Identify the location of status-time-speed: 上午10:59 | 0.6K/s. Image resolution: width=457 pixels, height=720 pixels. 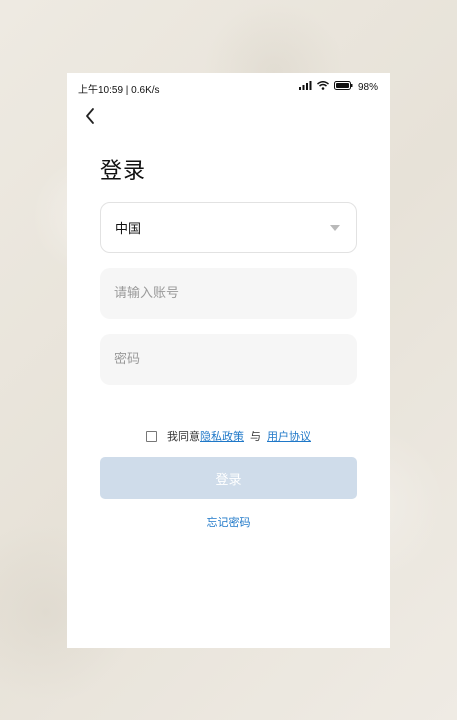
(119, 90).